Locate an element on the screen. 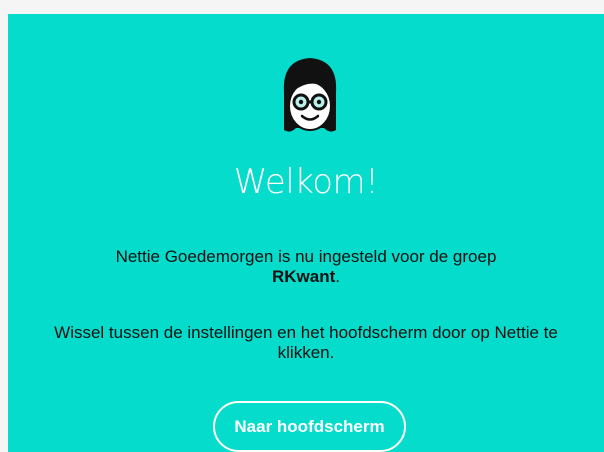 The height and width of the screenshot is (452, 604). nettie-avatar is located at coordinates (310, 98).